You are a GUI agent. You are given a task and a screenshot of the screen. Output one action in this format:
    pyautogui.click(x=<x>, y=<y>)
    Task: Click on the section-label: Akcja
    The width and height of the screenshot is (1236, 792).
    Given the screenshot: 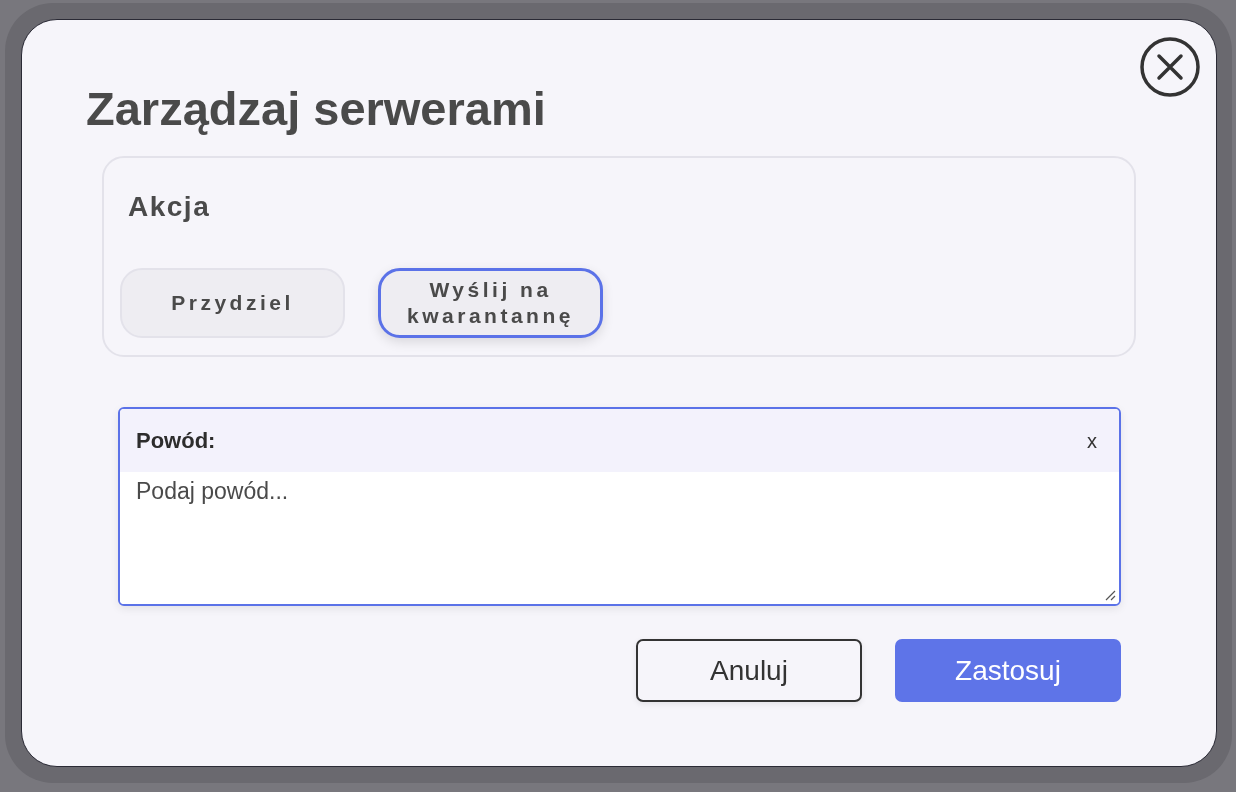 What is the action you would take?
    pyautogui.click(x=169, y=207)
    